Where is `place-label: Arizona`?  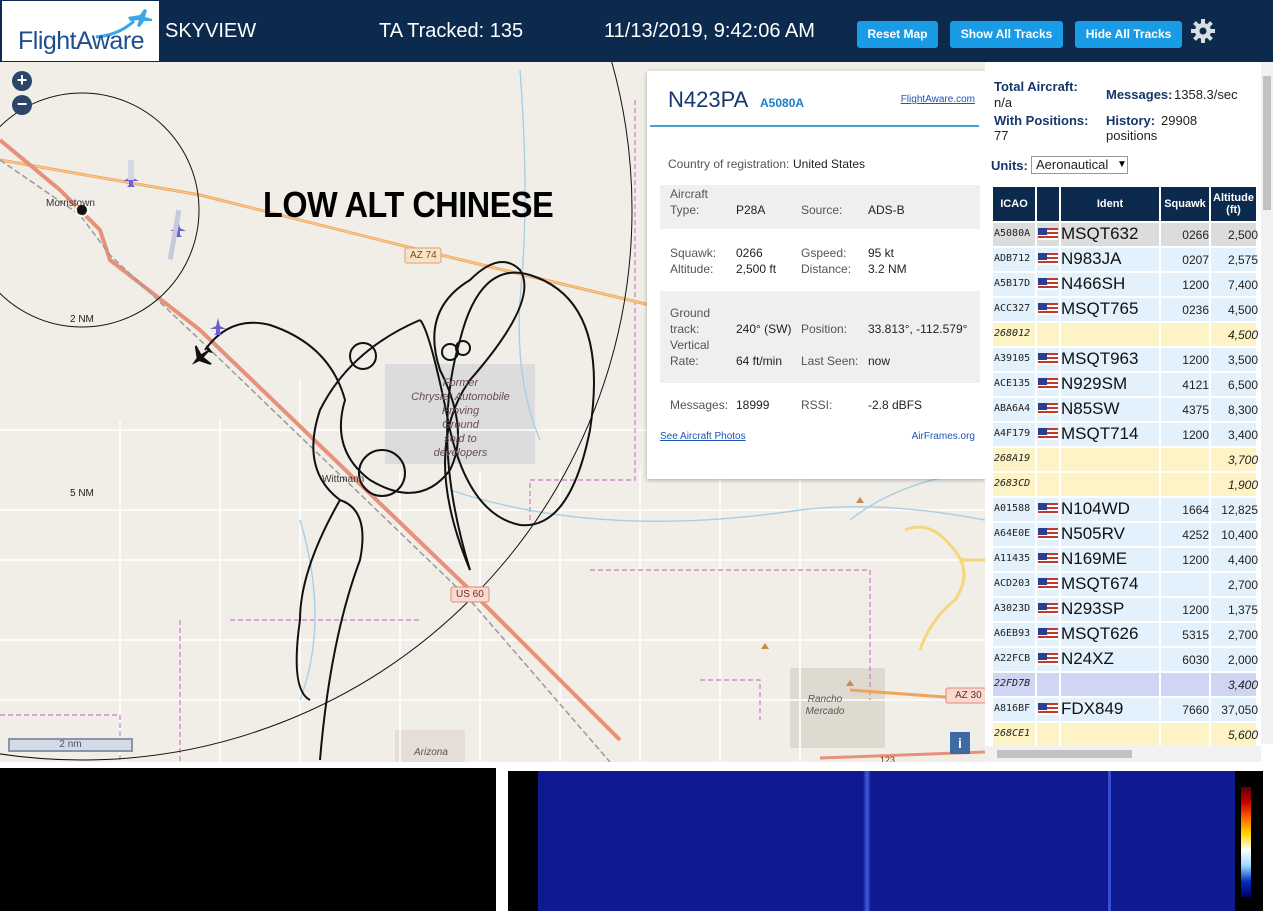
place-label: Arizona is located at coordinates (431, 752).